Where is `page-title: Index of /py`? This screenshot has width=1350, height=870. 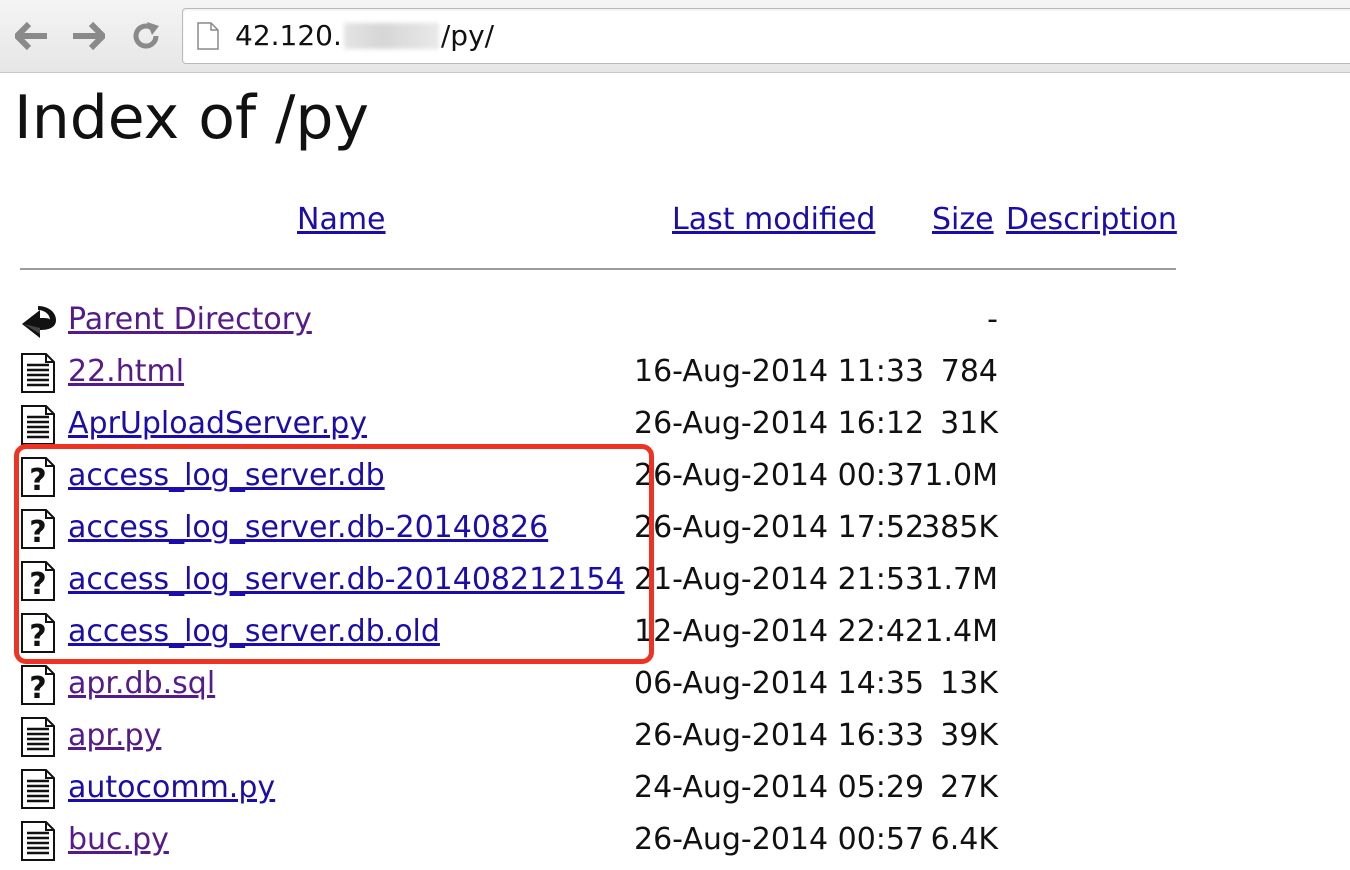 page-title: Index of /py is located at coordinates (191, 118).